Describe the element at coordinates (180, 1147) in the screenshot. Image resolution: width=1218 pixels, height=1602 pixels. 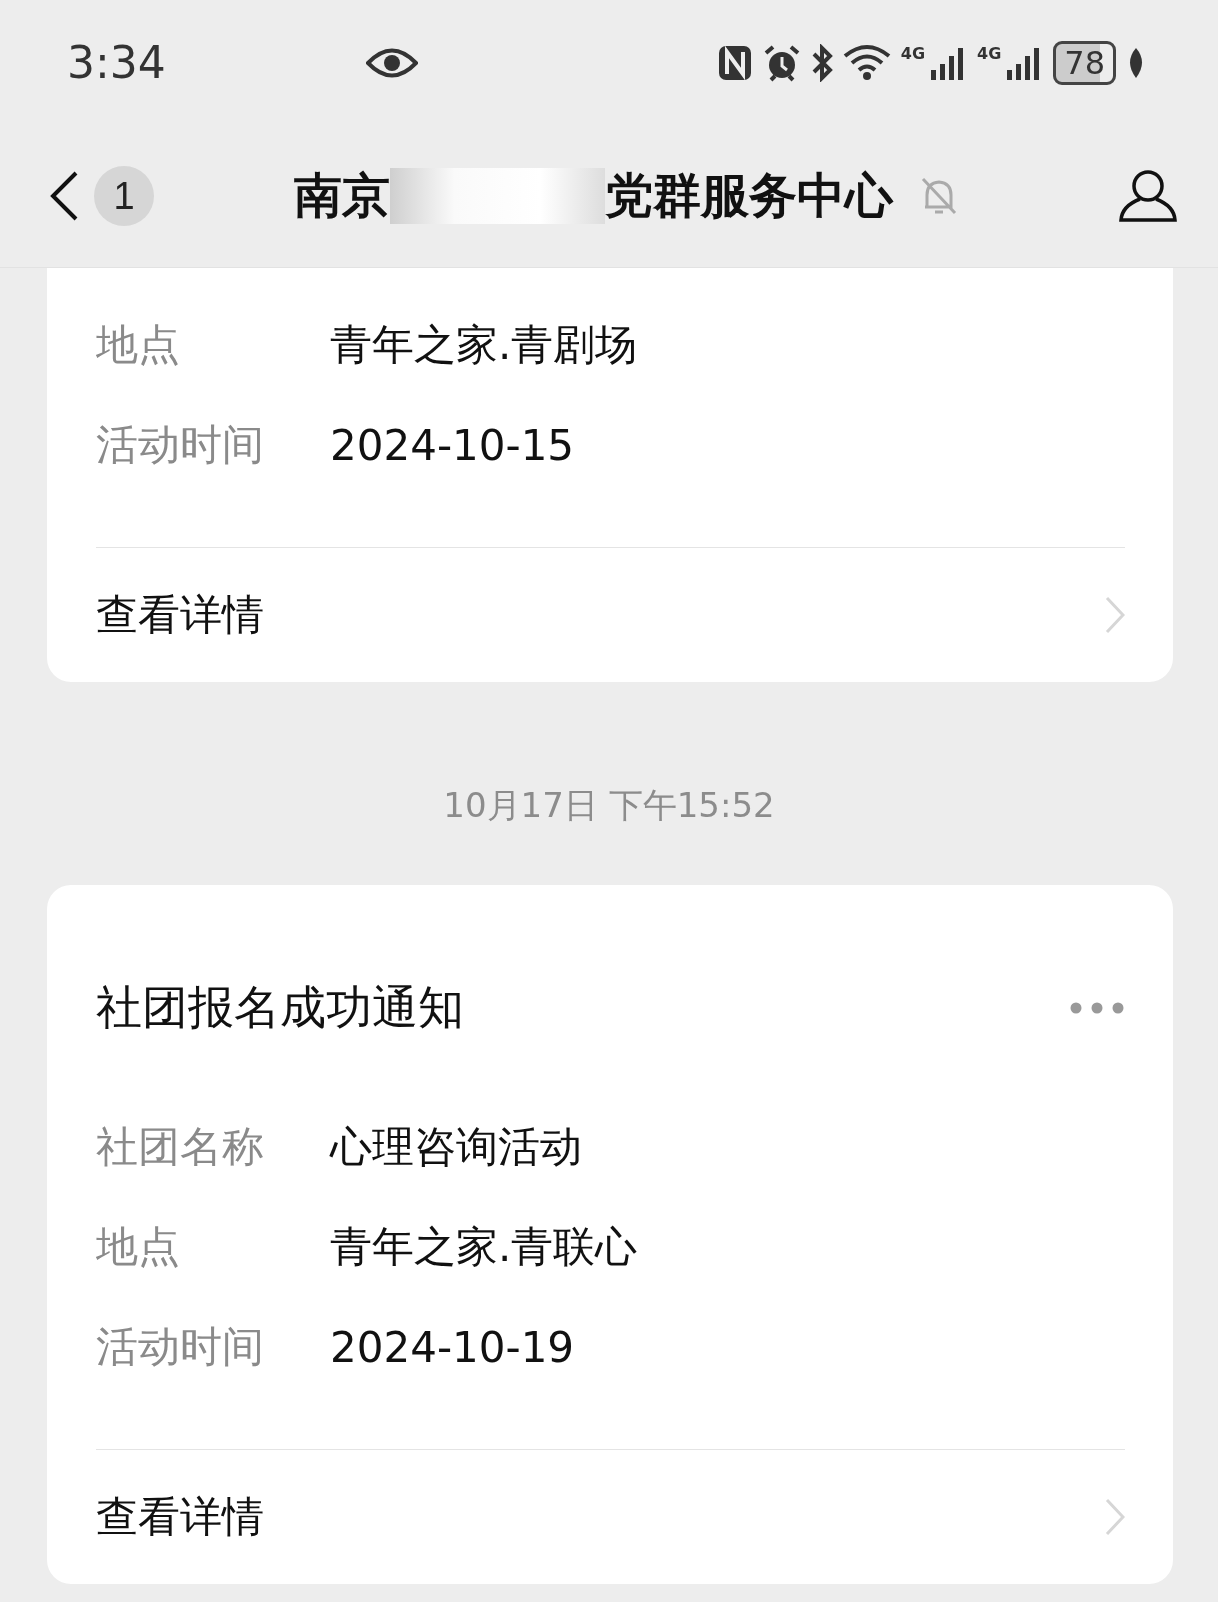
I see `field-label: 社团名称` at that location.